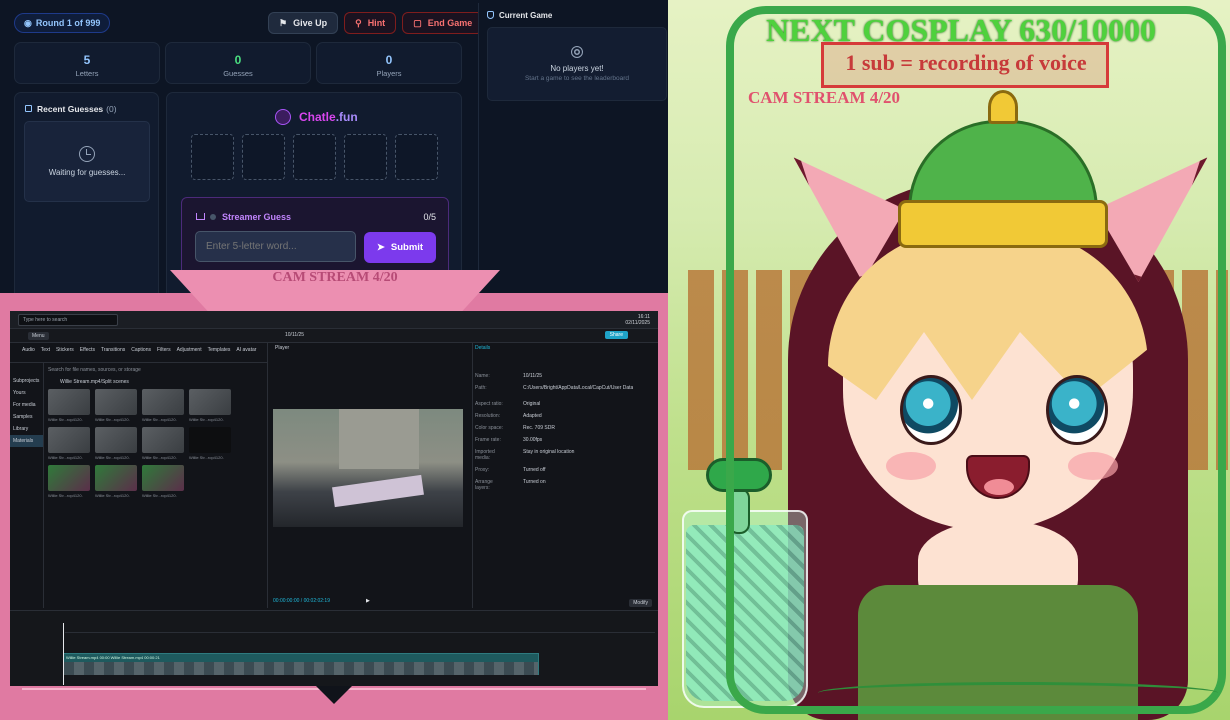 The height and width of the screenshot is (720, 1230). I want to click on target-icon, so click(577, 52).